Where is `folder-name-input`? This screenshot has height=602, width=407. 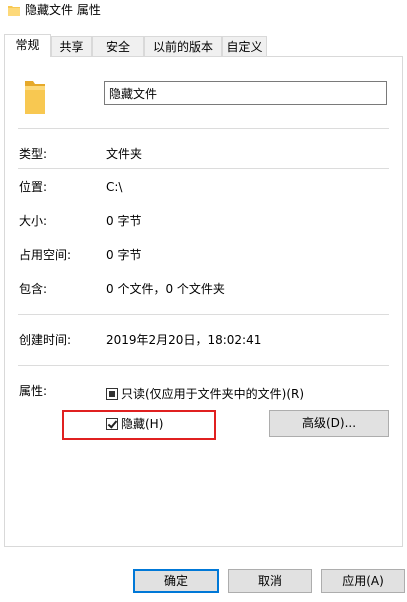
folder-name-input is located at coordinates (245, 93).